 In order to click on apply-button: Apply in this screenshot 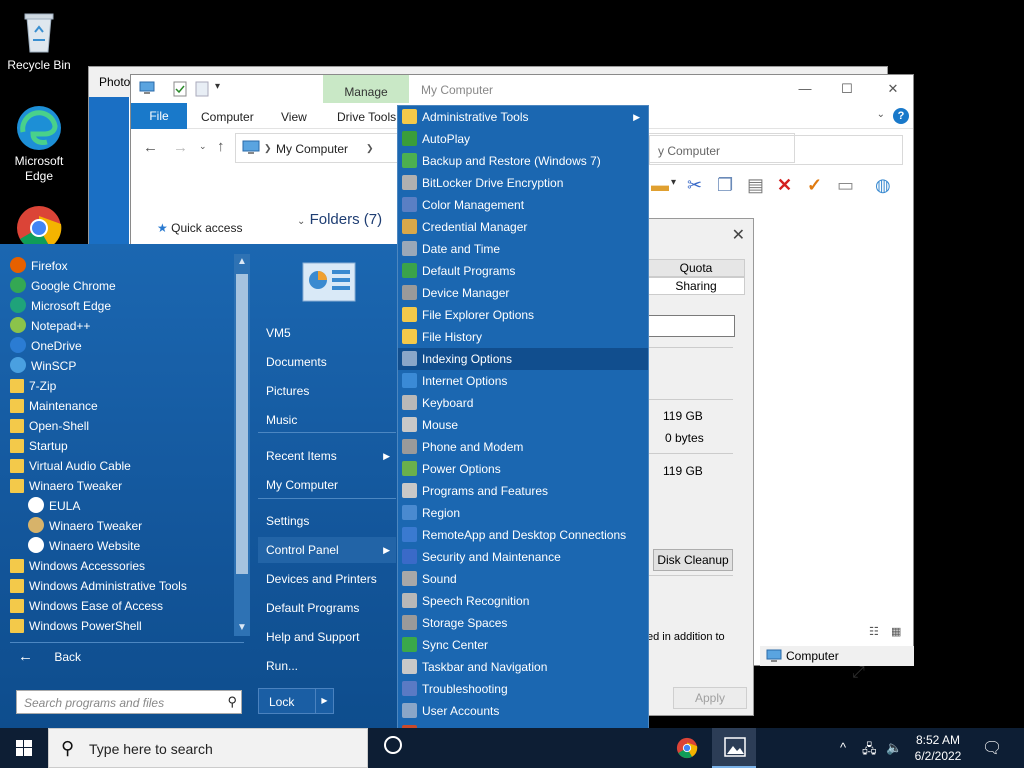, I will do `click(710, 698)`.